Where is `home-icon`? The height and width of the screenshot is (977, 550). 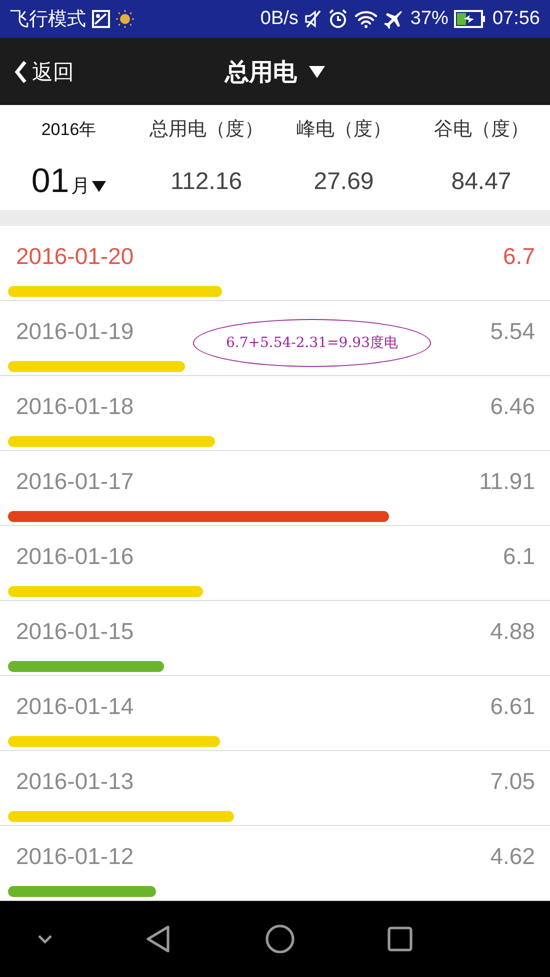
home-icon is located at coordinates (280, 939).